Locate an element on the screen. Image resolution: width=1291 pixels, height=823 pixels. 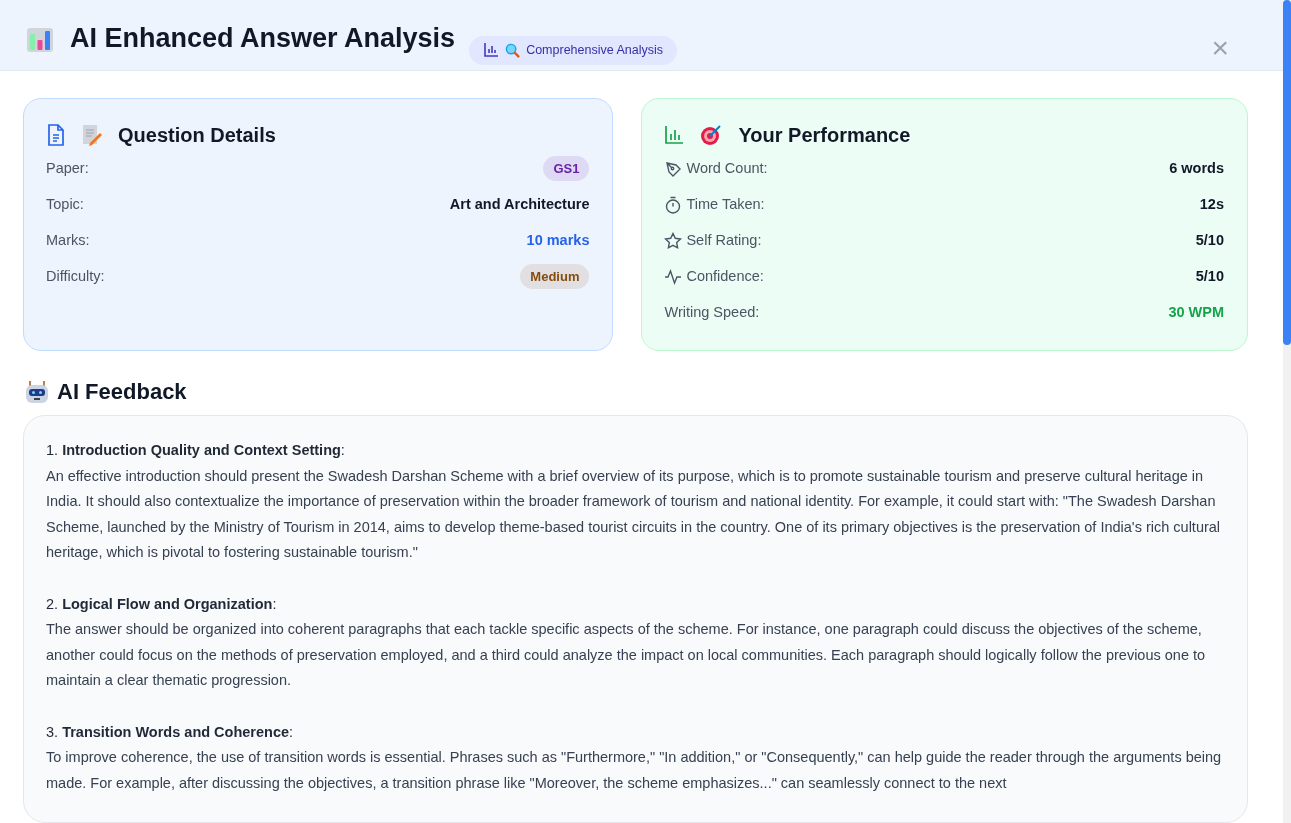
value-badge: GS1 is located at coordinates (566, 168).